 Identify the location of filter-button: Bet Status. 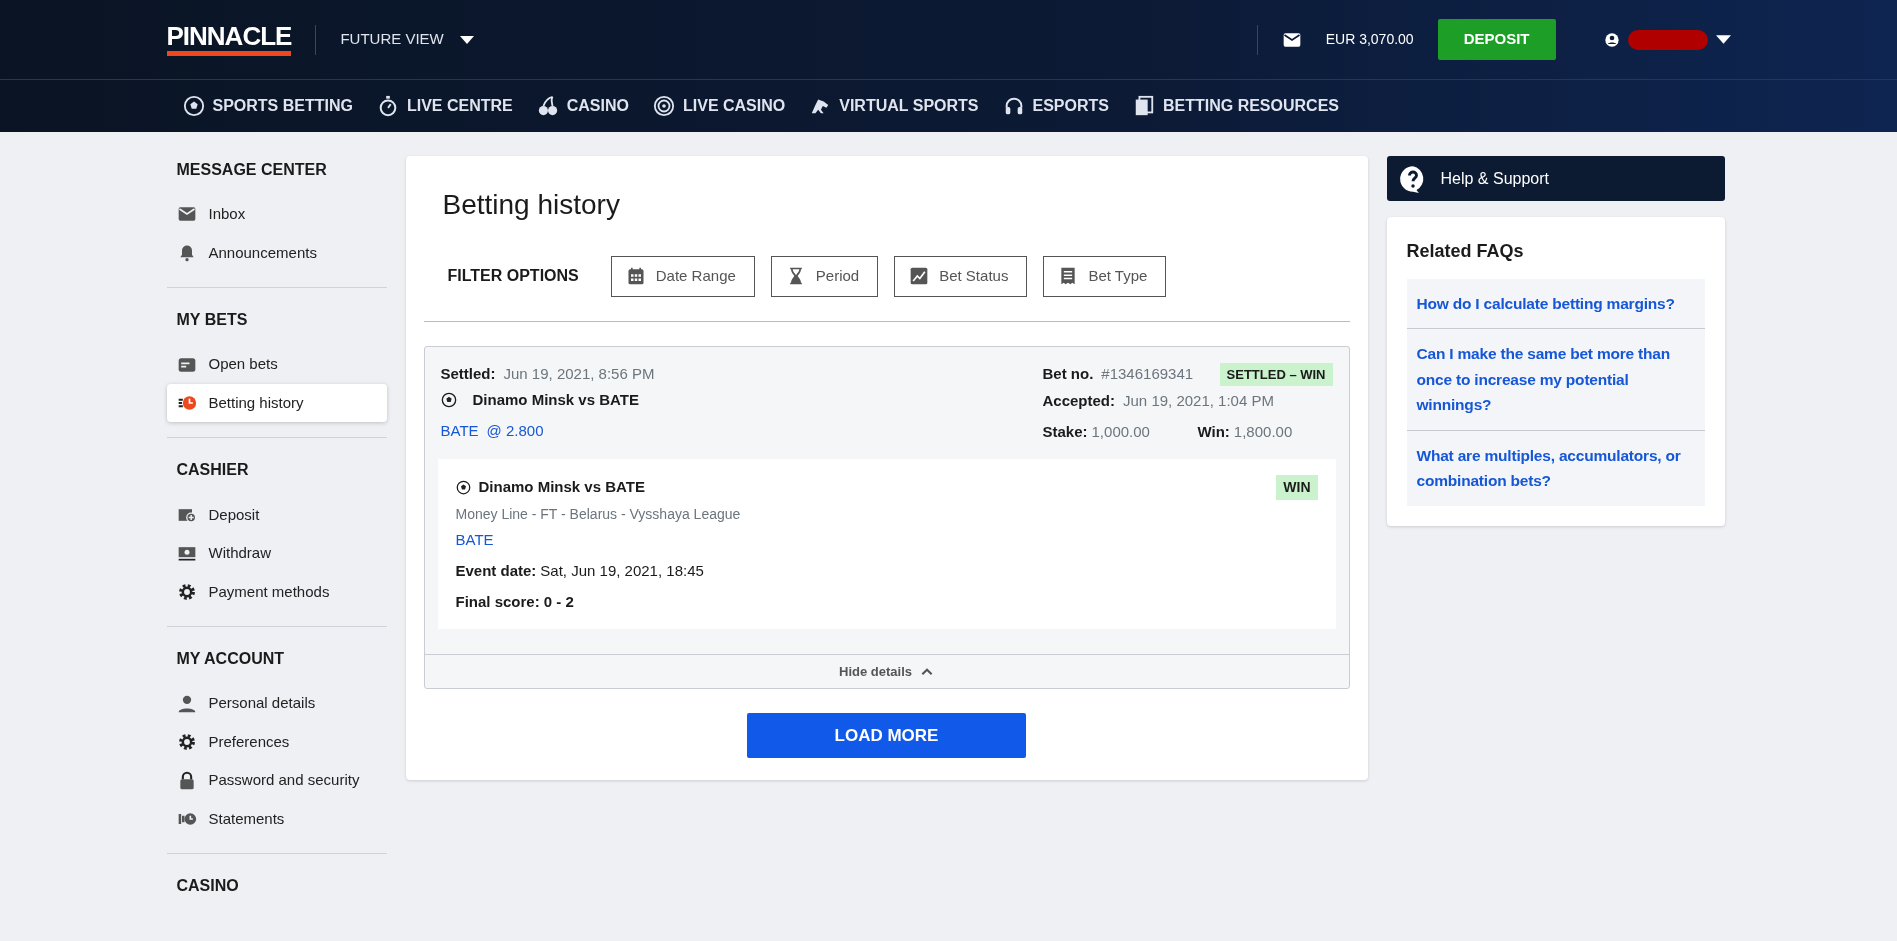
(961, 276).